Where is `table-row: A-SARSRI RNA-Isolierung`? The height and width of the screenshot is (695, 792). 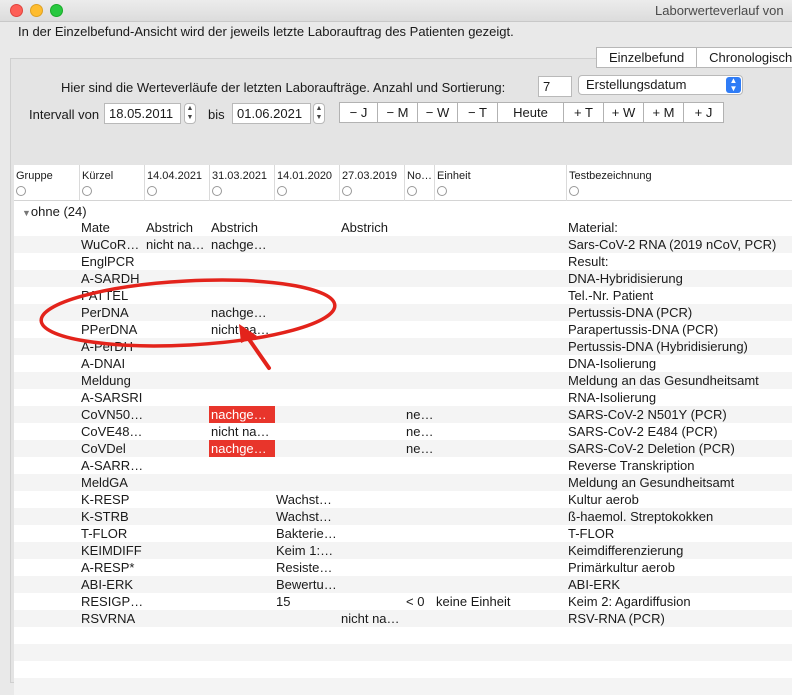 table-row: A-SARSRI RNA-Isolierung is located at coordinates (403, 397).